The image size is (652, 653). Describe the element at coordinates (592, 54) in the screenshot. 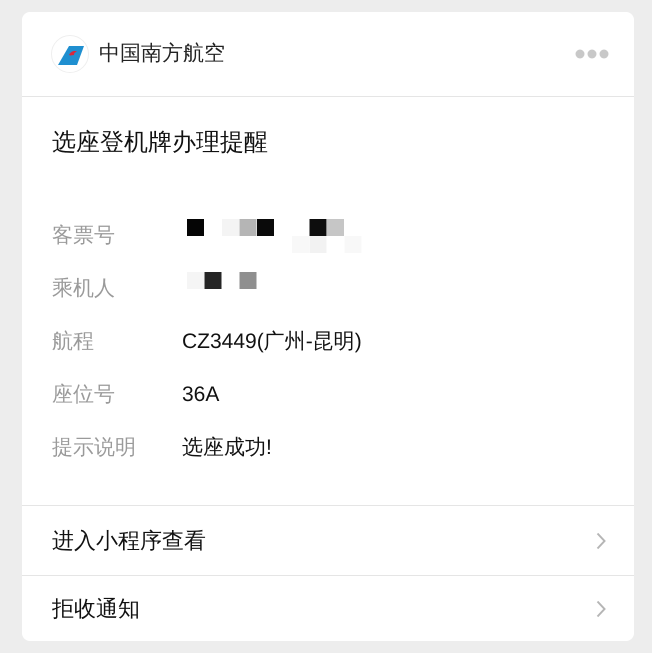

I see `more-icon` at that location.